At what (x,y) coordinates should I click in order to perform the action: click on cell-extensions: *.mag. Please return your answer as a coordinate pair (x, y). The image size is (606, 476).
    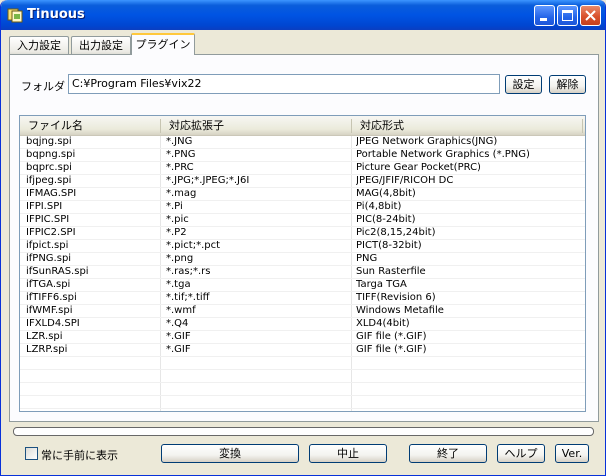
    Looking at the image, I should click on (181, 193).